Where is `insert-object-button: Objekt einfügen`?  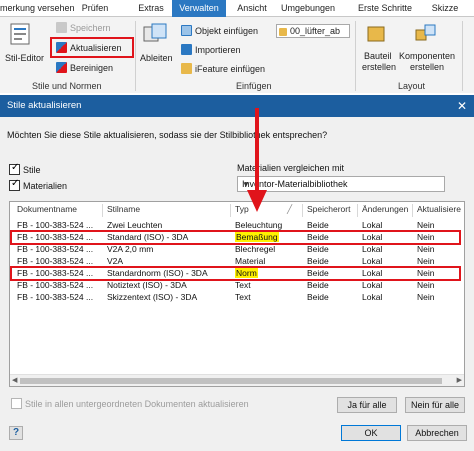 insert-object-button: Objekt einfügen is located at coordinates (219, 30).